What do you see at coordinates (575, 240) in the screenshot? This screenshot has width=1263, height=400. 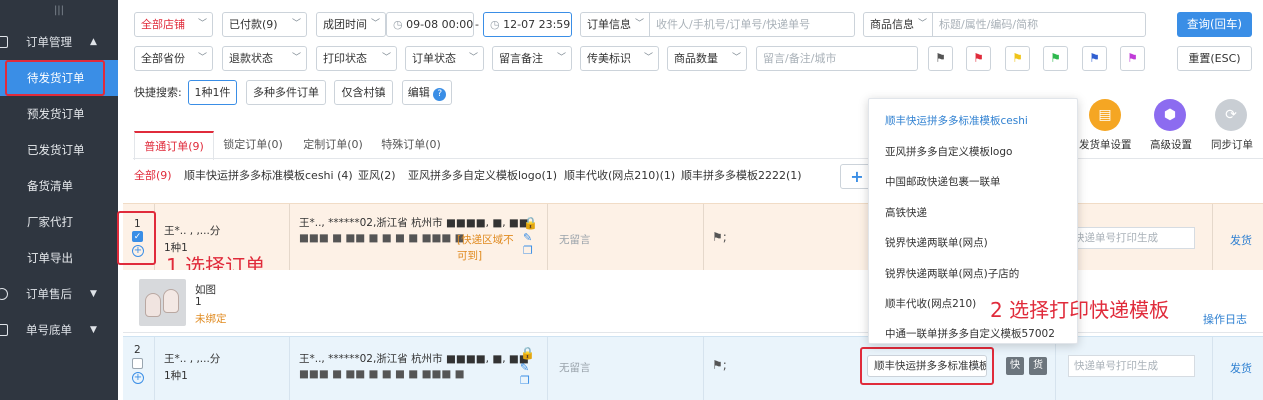 I see `buyer-remark: 无留言` at bounding box center [575, 240].